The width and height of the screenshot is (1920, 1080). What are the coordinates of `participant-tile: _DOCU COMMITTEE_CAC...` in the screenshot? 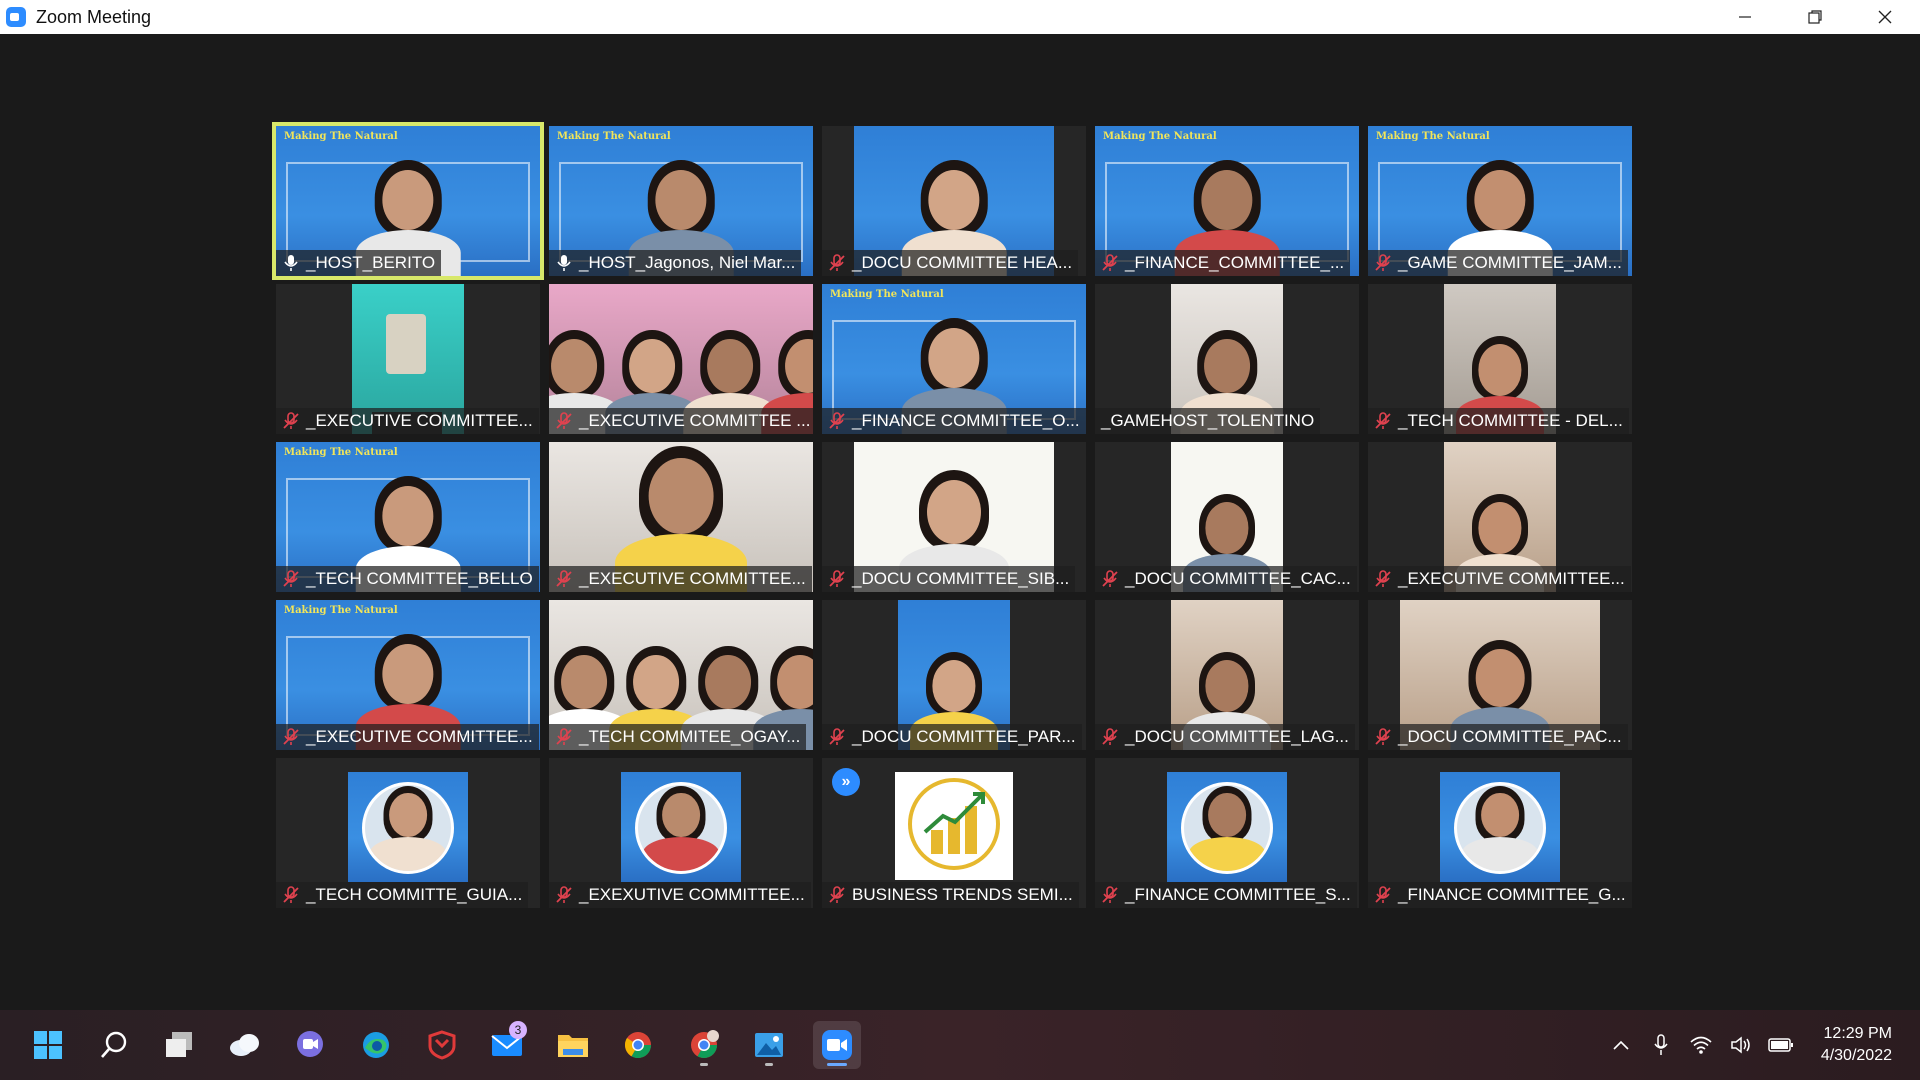 It's located at (1227, 517).